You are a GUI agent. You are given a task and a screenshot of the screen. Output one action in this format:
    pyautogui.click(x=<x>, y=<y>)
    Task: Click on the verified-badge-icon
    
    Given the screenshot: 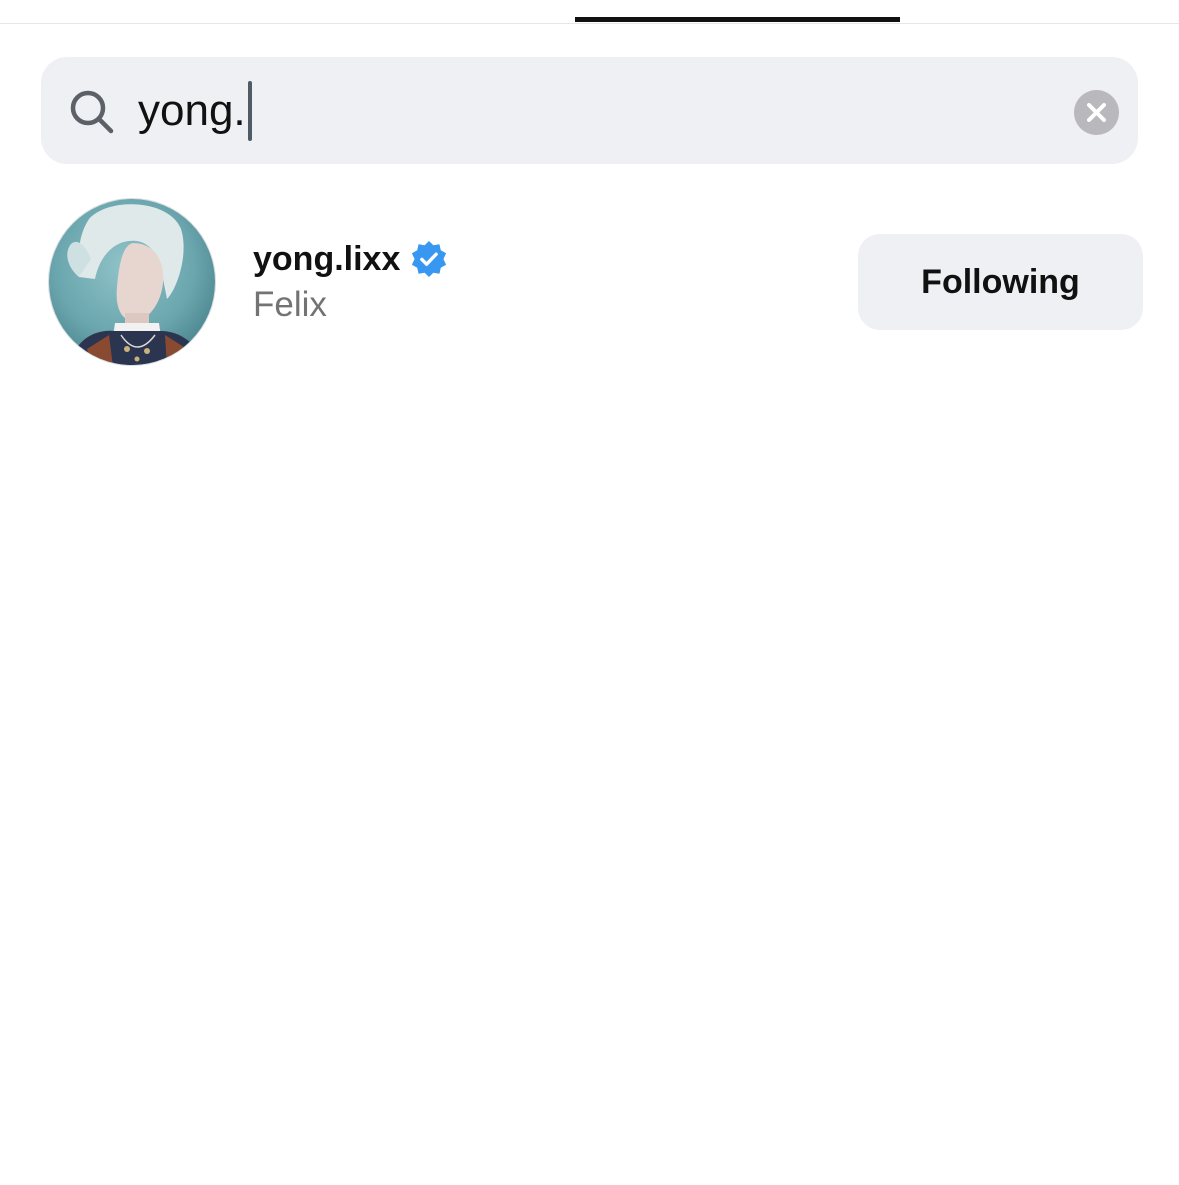 What is the action you would take?
    pyautogui.click(x=429, y=259)
    